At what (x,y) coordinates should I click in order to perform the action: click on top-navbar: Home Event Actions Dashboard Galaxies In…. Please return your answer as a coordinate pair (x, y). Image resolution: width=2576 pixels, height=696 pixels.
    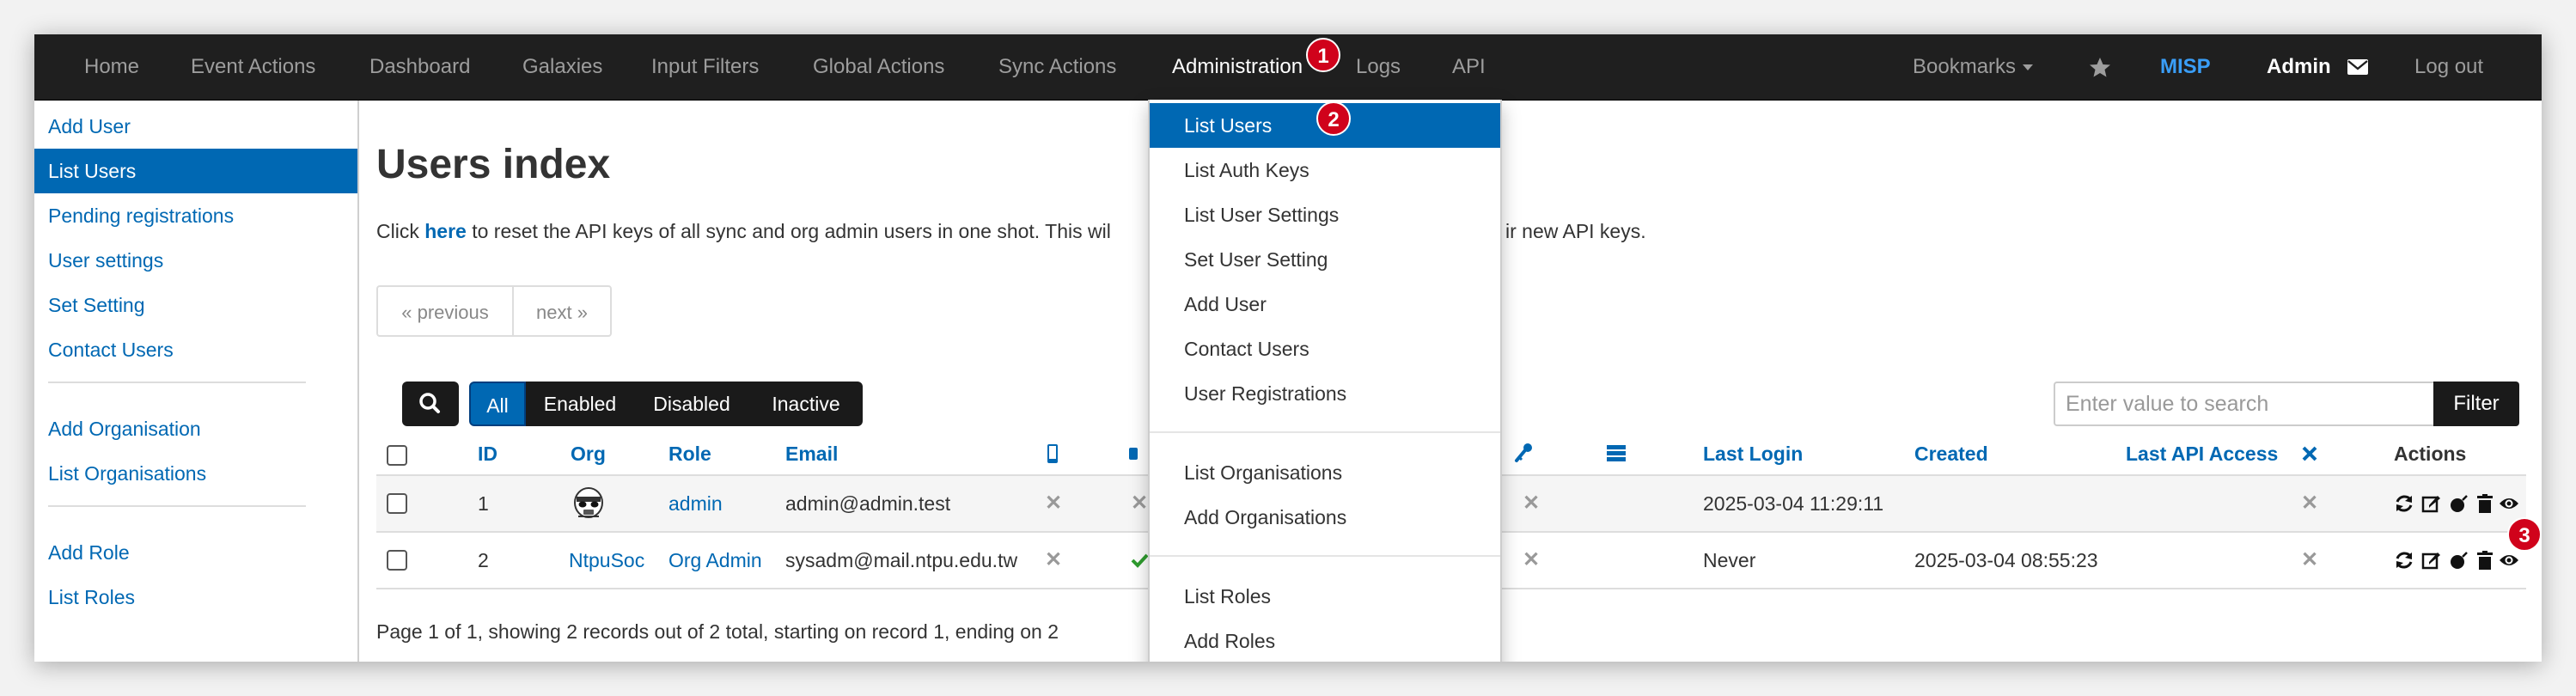
    Looking at the image, I should click on (1288, 67).